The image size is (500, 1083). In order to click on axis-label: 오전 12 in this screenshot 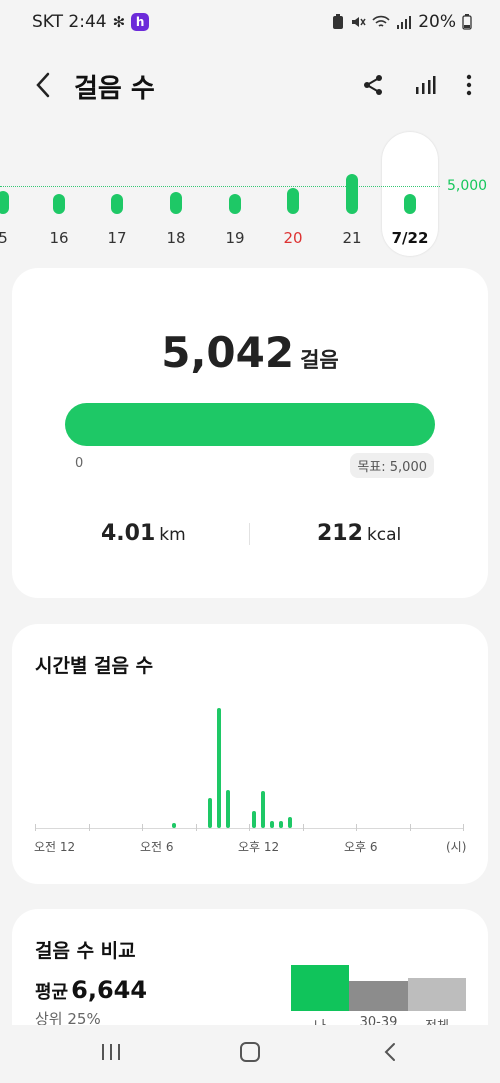, I will do `click(55, 847)`.